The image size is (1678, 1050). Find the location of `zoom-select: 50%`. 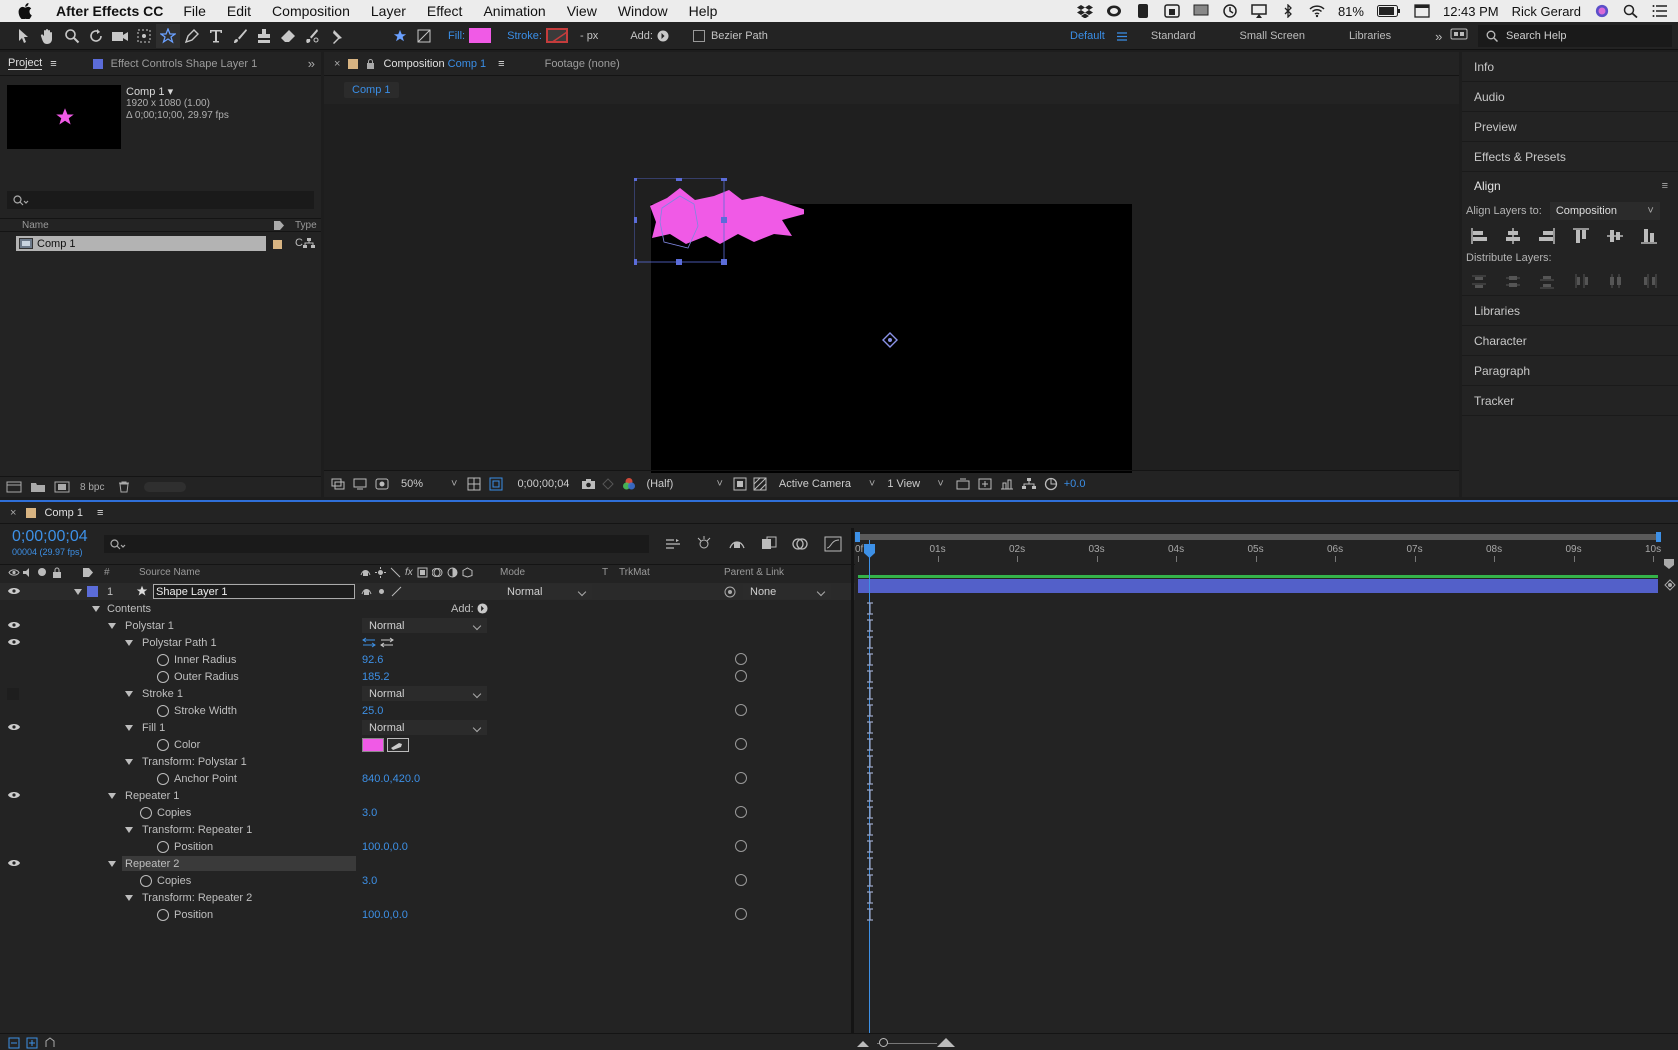

zoom-select: 50% is located at coordinates (426, 484).